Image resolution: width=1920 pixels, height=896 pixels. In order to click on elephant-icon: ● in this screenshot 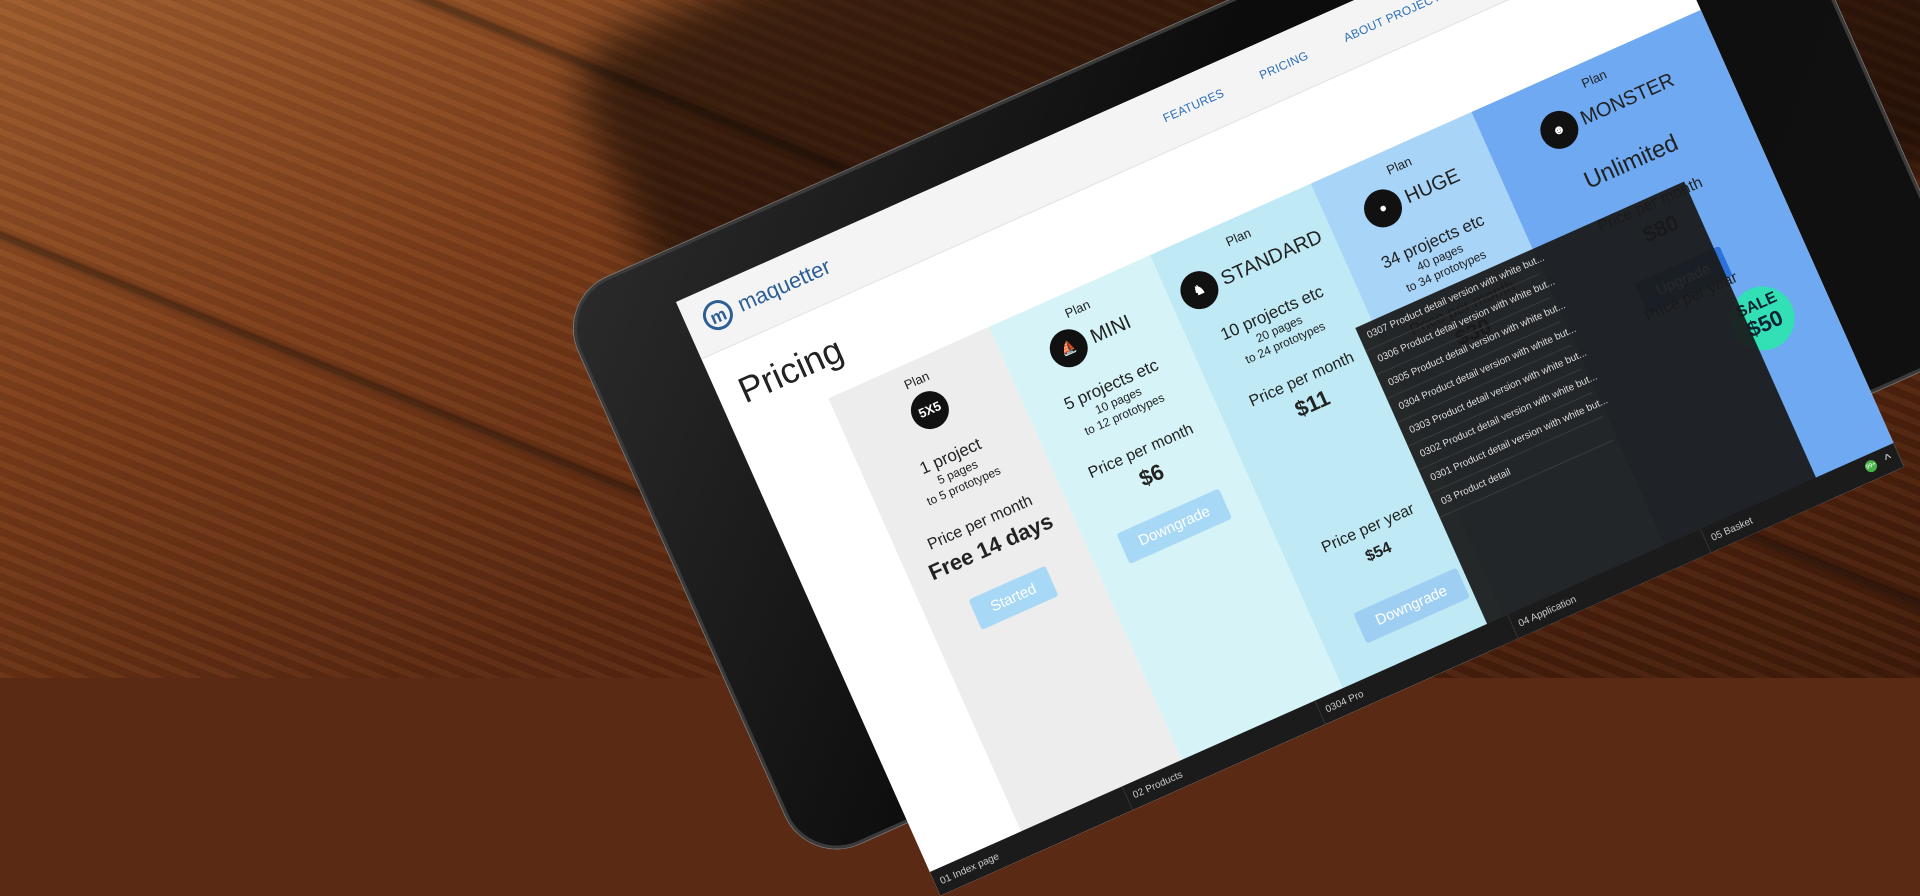, I will do `click(1383, 208)`.